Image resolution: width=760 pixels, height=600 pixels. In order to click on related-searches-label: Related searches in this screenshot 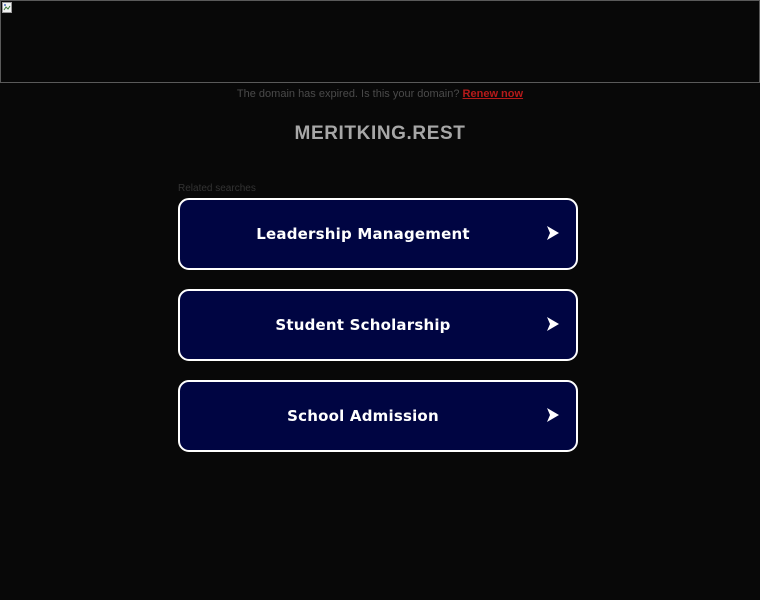, I will do `click(217, 188)`.